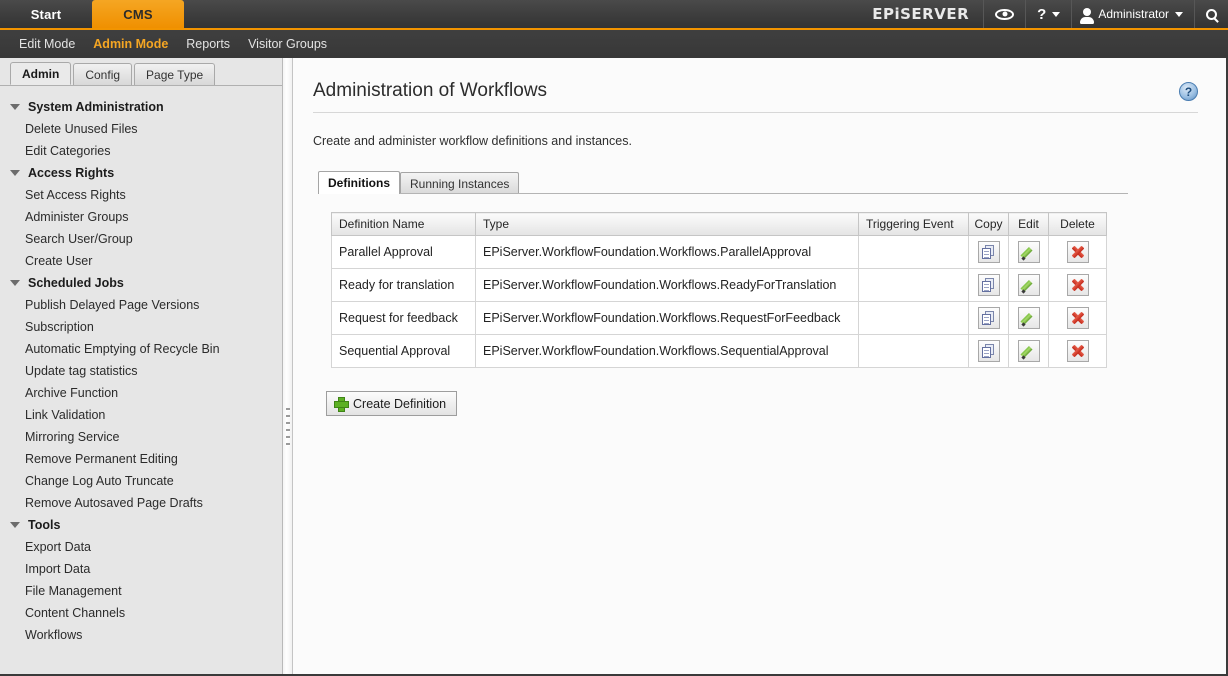  Describe the element at coordinates (392, 403) in the screenshot. I see `create-definition-button: Create Definition` at that location.